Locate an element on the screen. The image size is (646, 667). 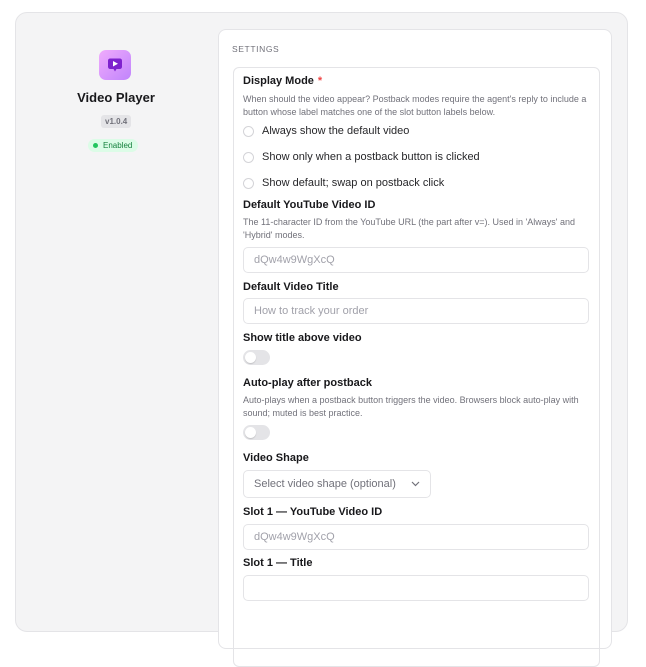
status-dot-icon is located at coordinates (95, 145).